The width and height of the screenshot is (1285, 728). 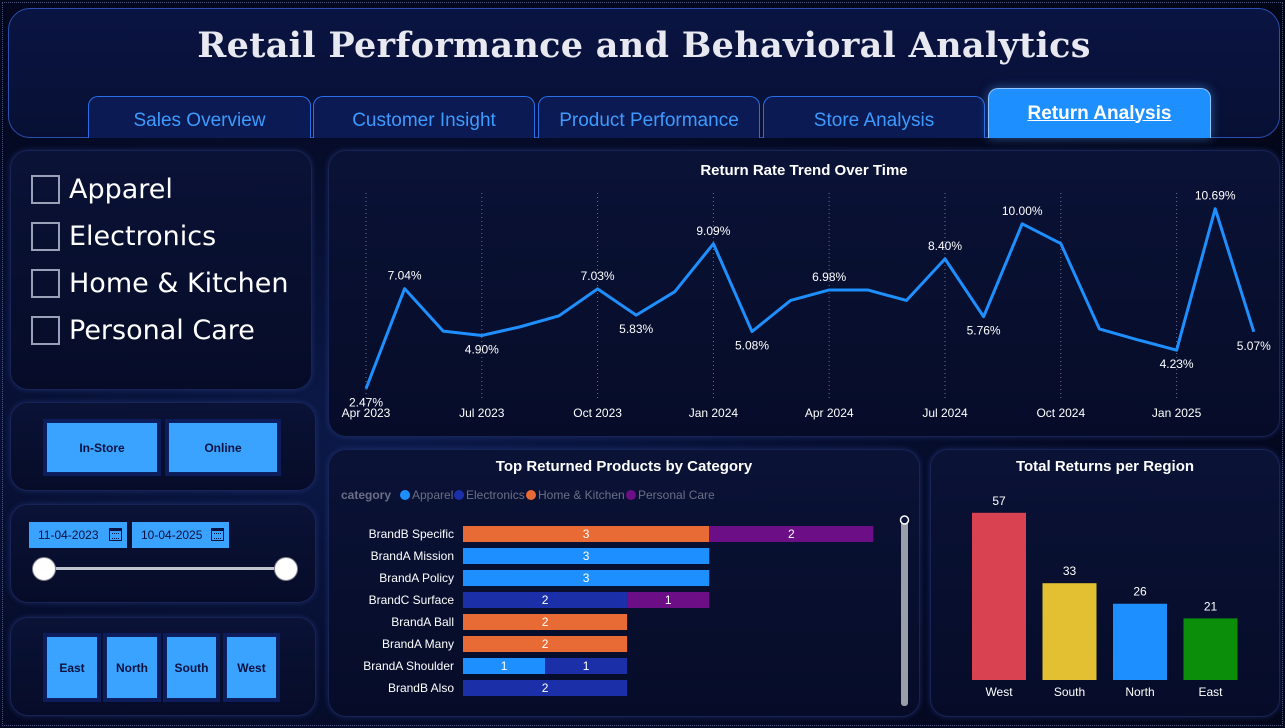 What do you see at coordinates (482, 413) in the screenshot?
I see `x-tick-label: Jul 2023` at bounding box center [482, 413].